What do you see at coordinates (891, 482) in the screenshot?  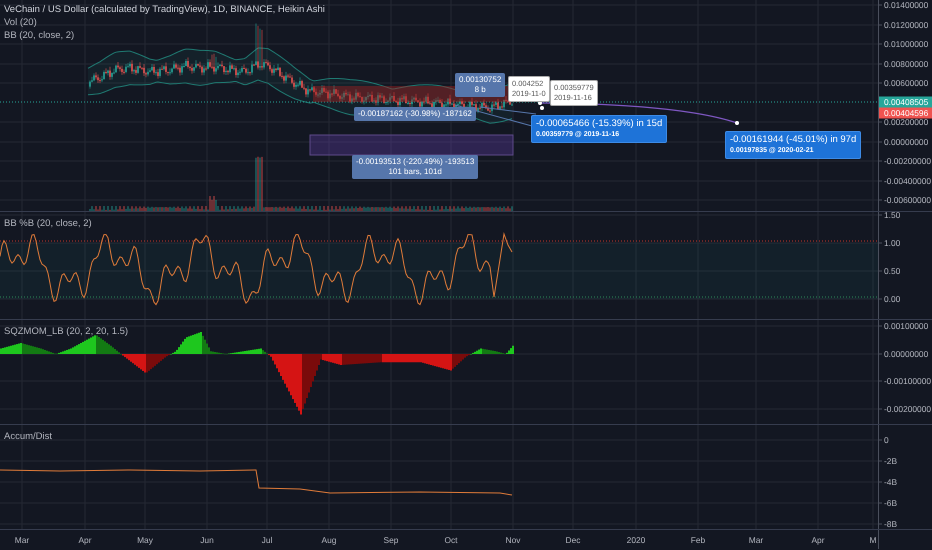 I see `axis-label: -4B` at bounding box center [891, 482].